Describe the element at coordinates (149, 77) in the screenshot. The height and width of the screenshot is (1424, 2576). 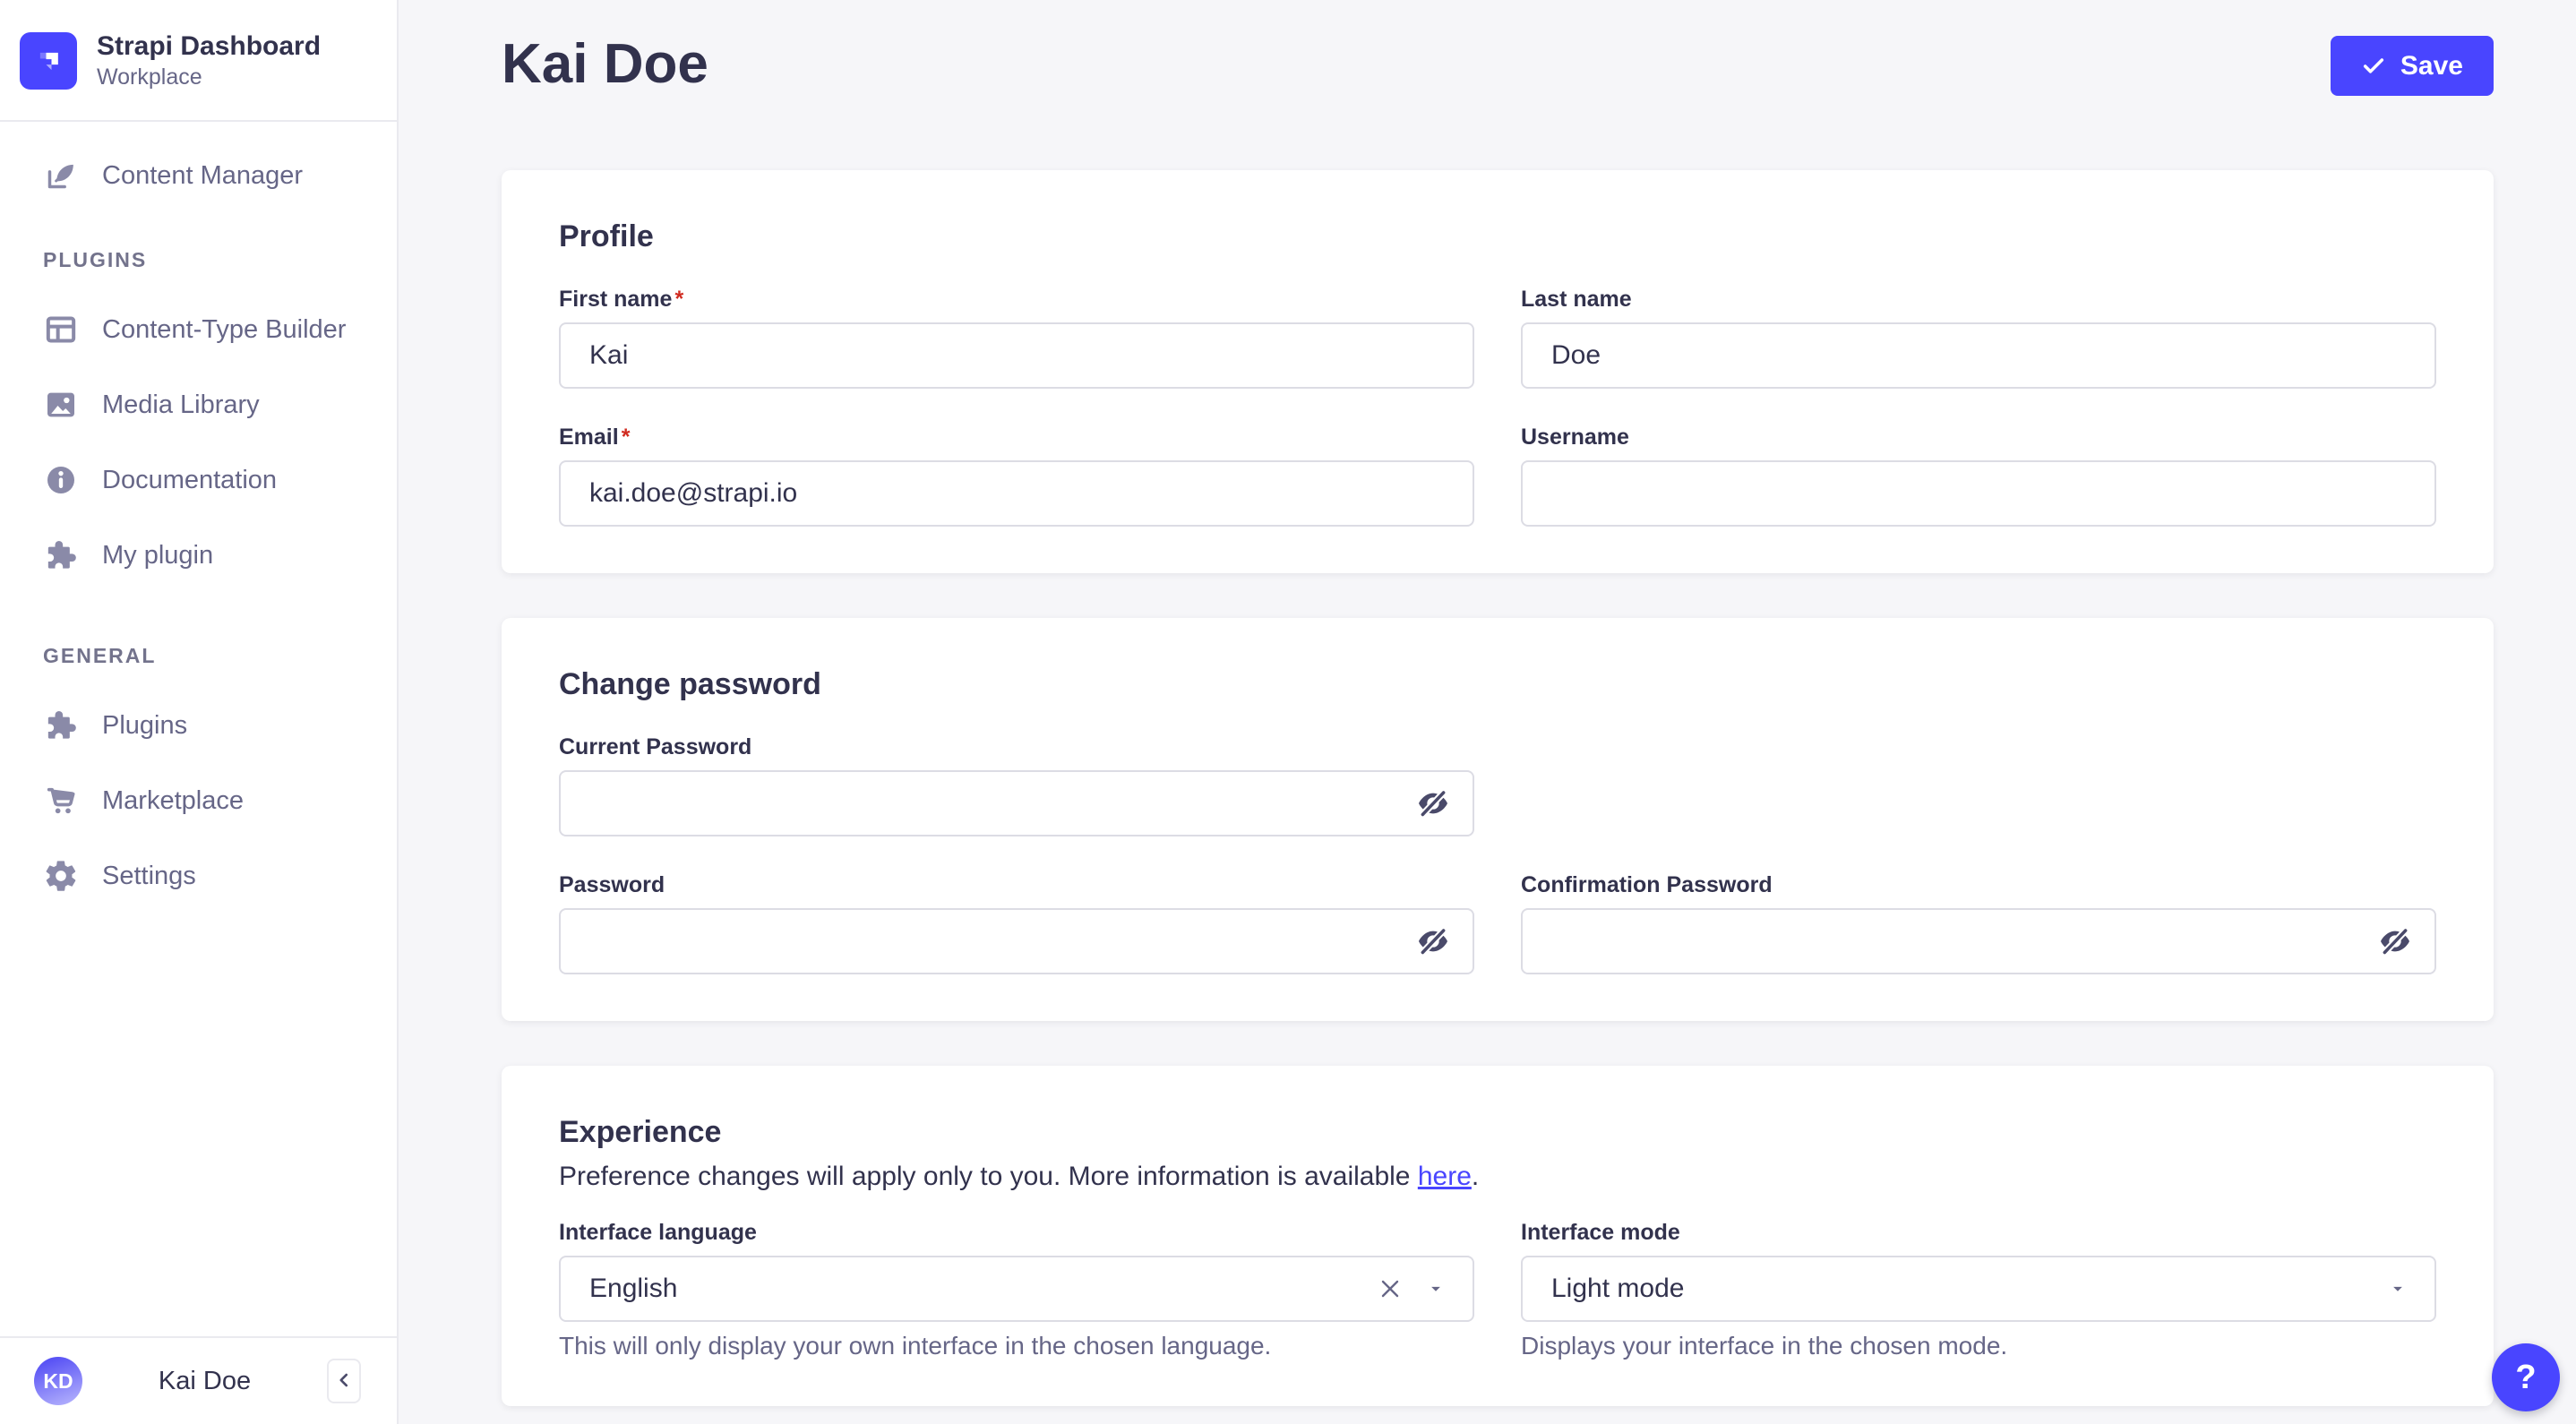
I see `workspace-name: Workplace` at that location.